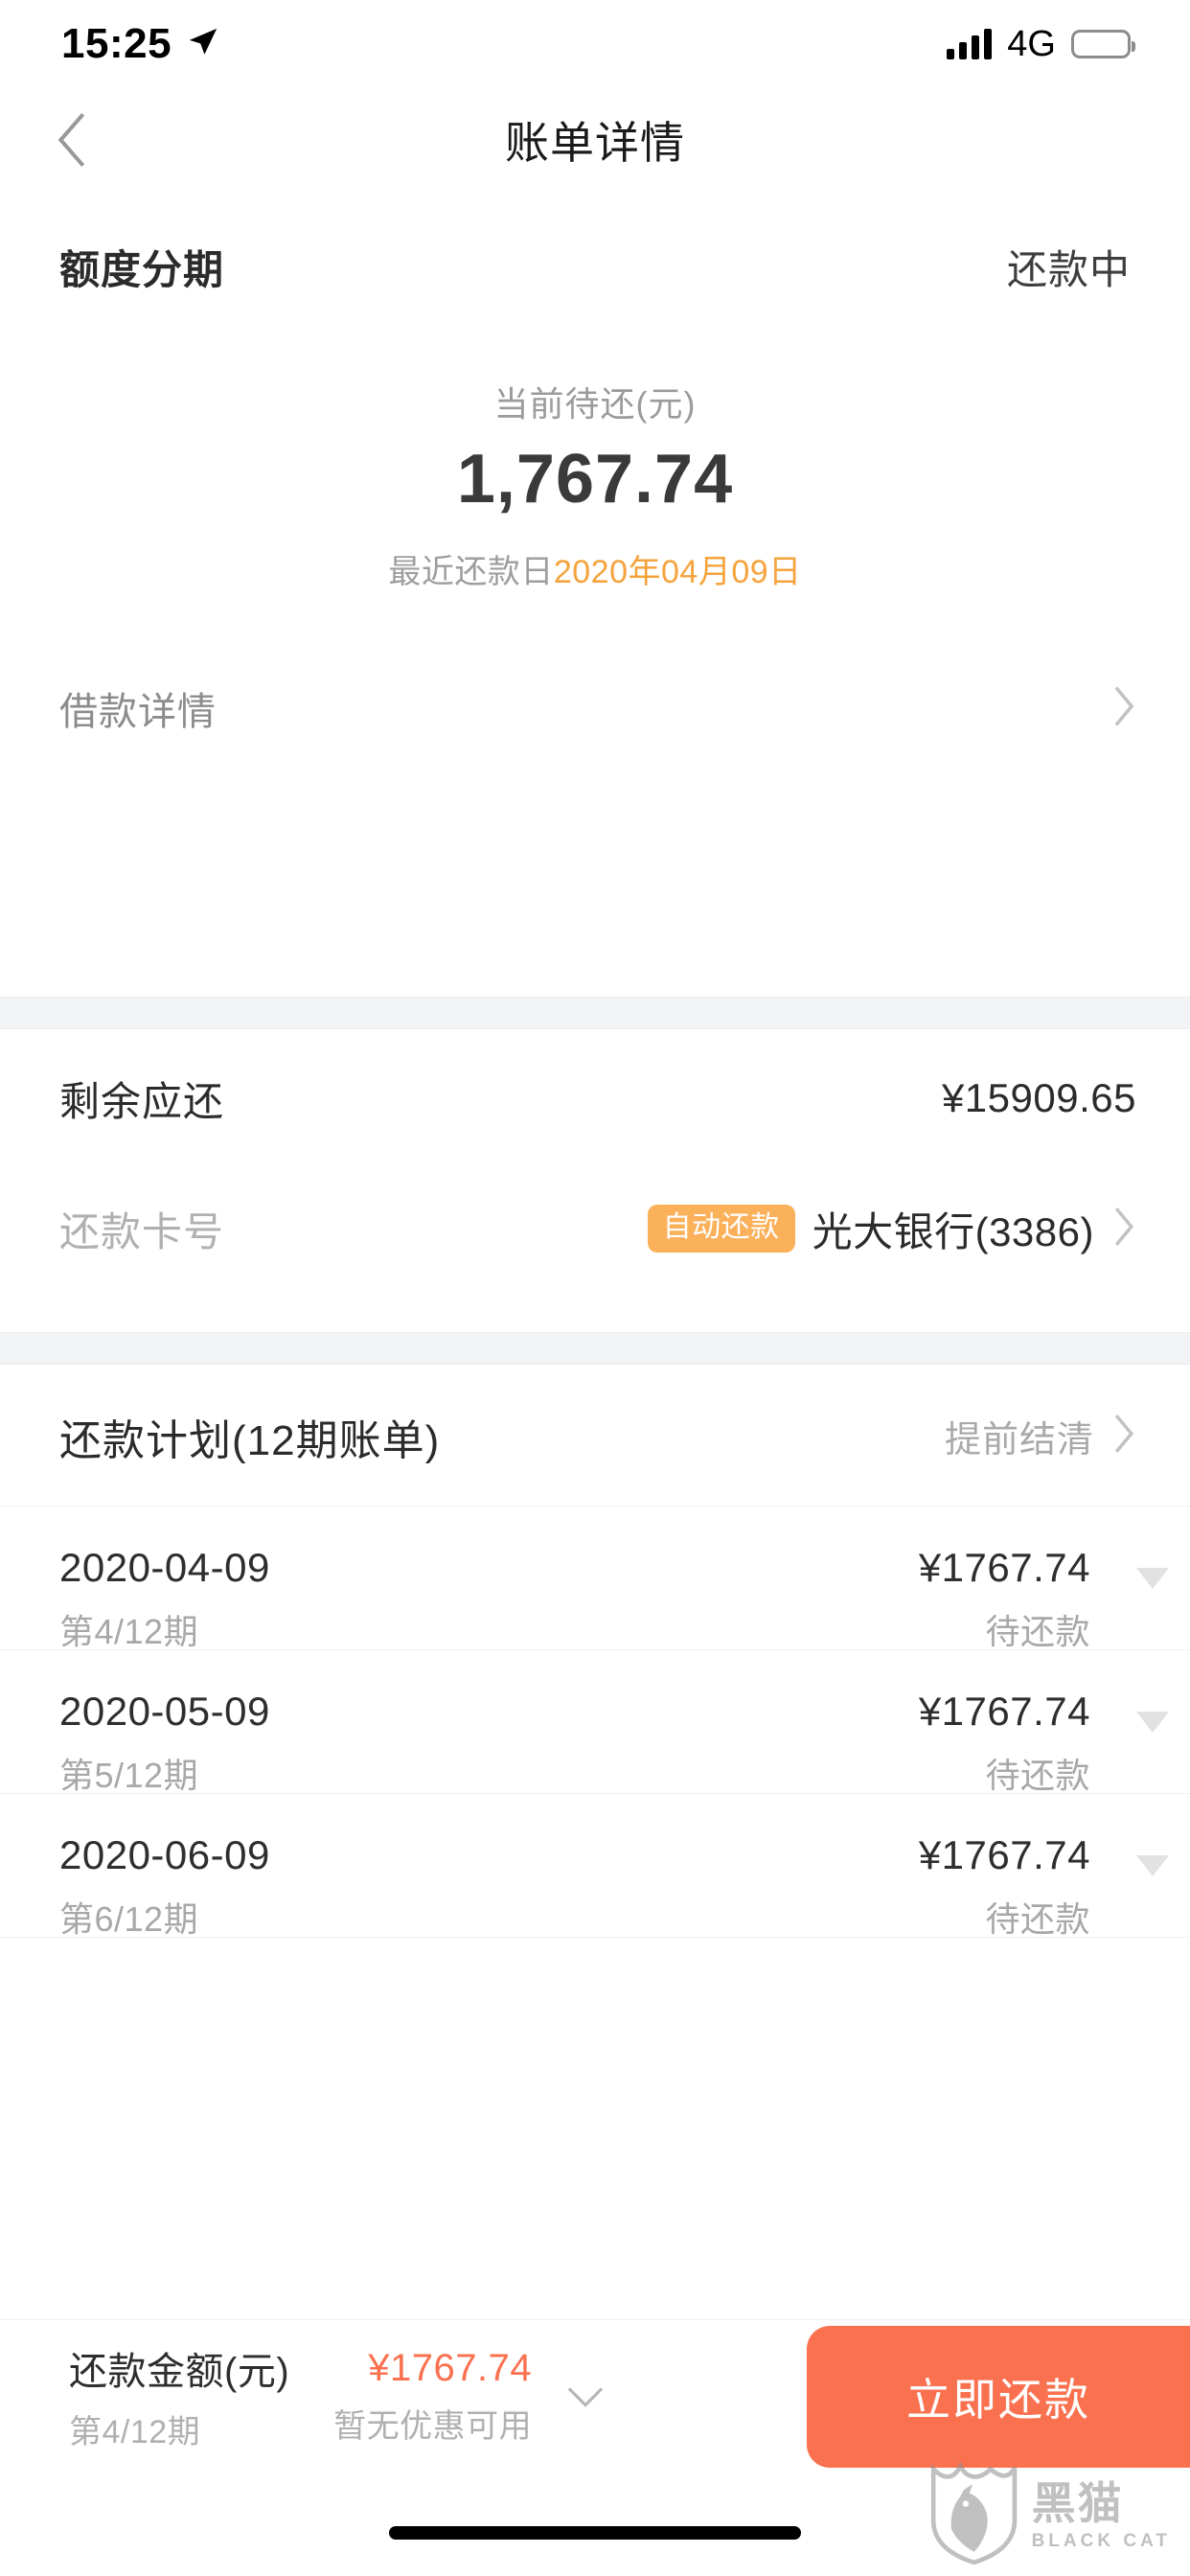 This screenshot has height=2576, width=1190. What do you see at coordinates (598, 1568) in the screenshot?
I see `installment-top: 2020-04-09 ¥1767.74` at bounding box center [598, 1568].